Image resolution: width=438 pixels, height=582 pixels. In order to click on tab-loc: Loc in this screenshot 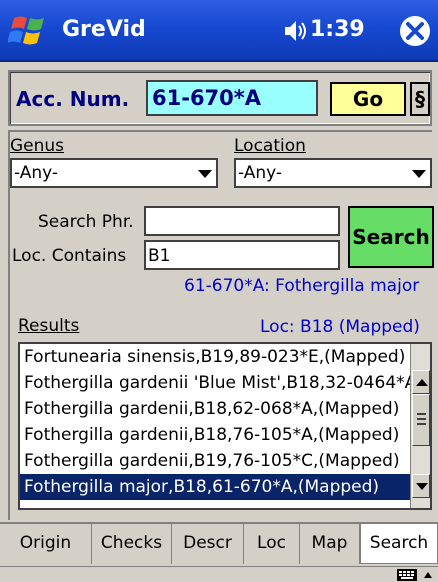, I will do `click(272, 544)`.